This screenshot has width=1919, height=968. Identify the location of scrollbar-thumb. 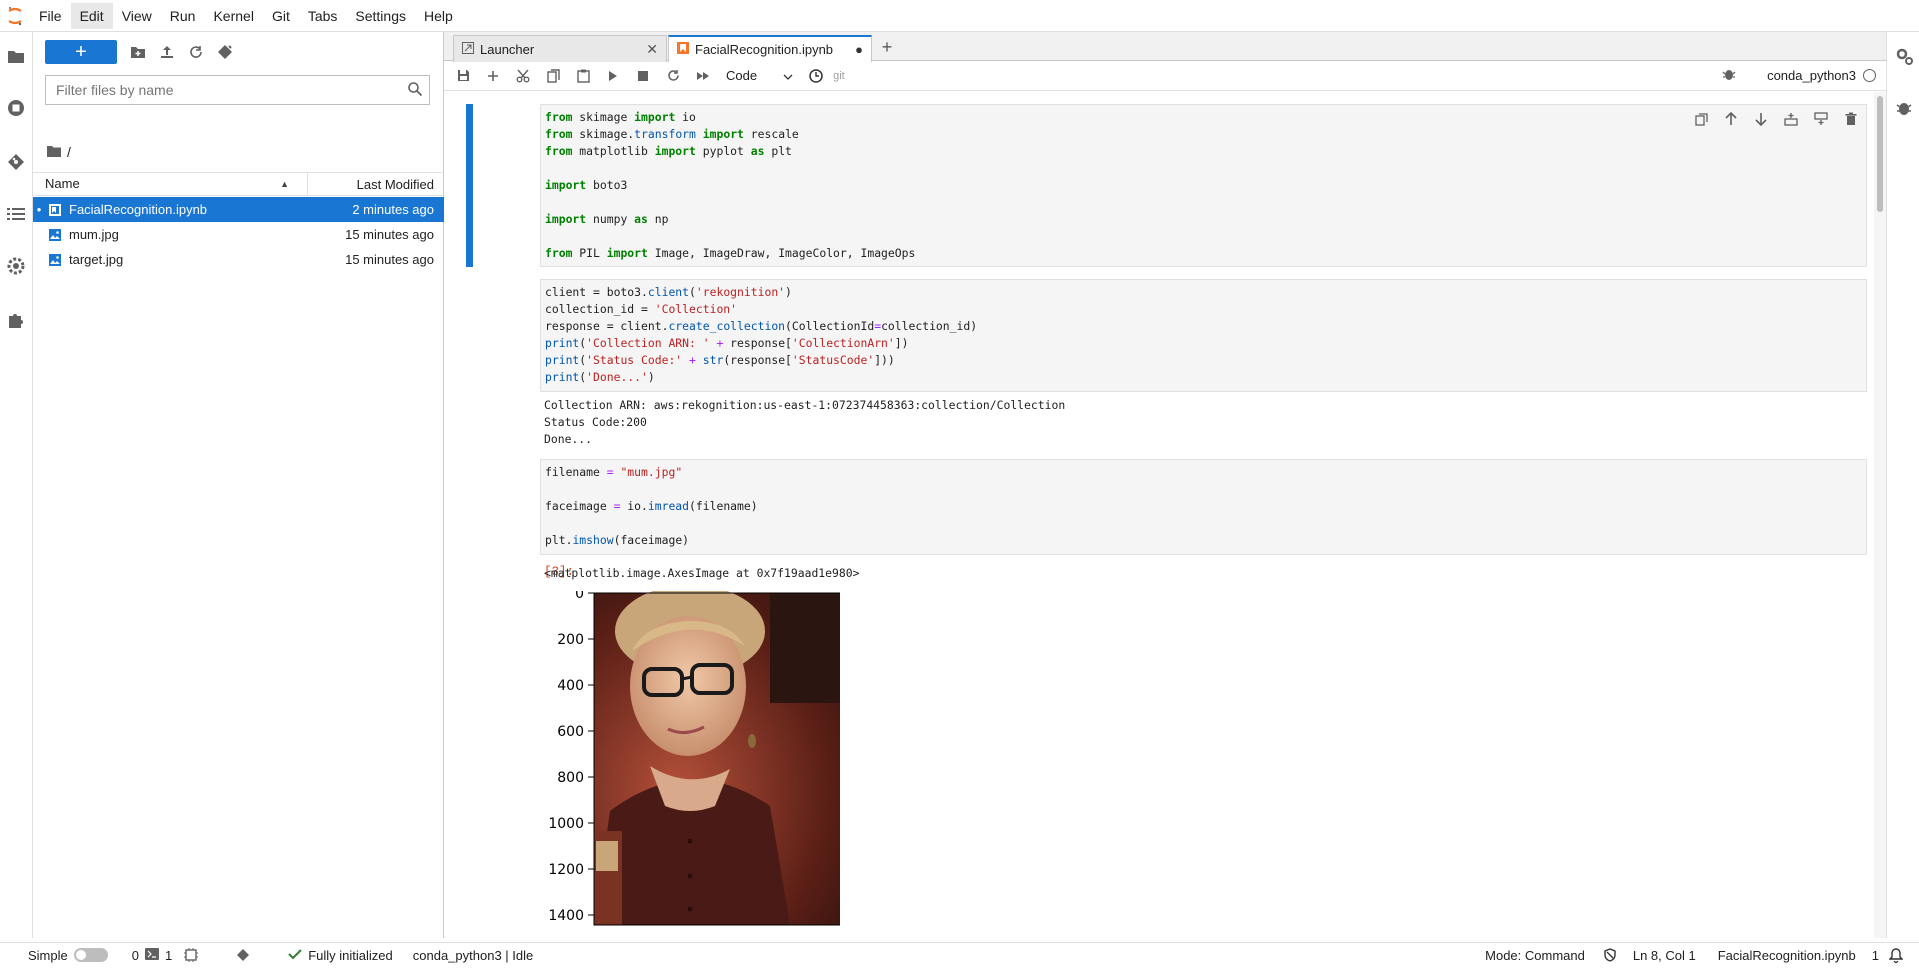
(1880, 154).